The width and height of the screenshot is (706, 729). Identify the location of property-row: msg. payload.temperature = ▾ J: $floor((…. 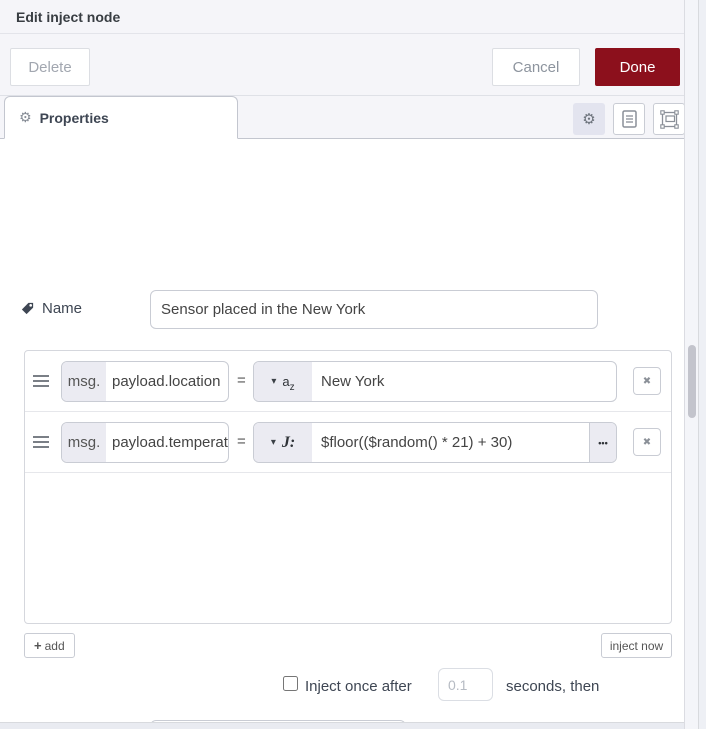
(348, 442).